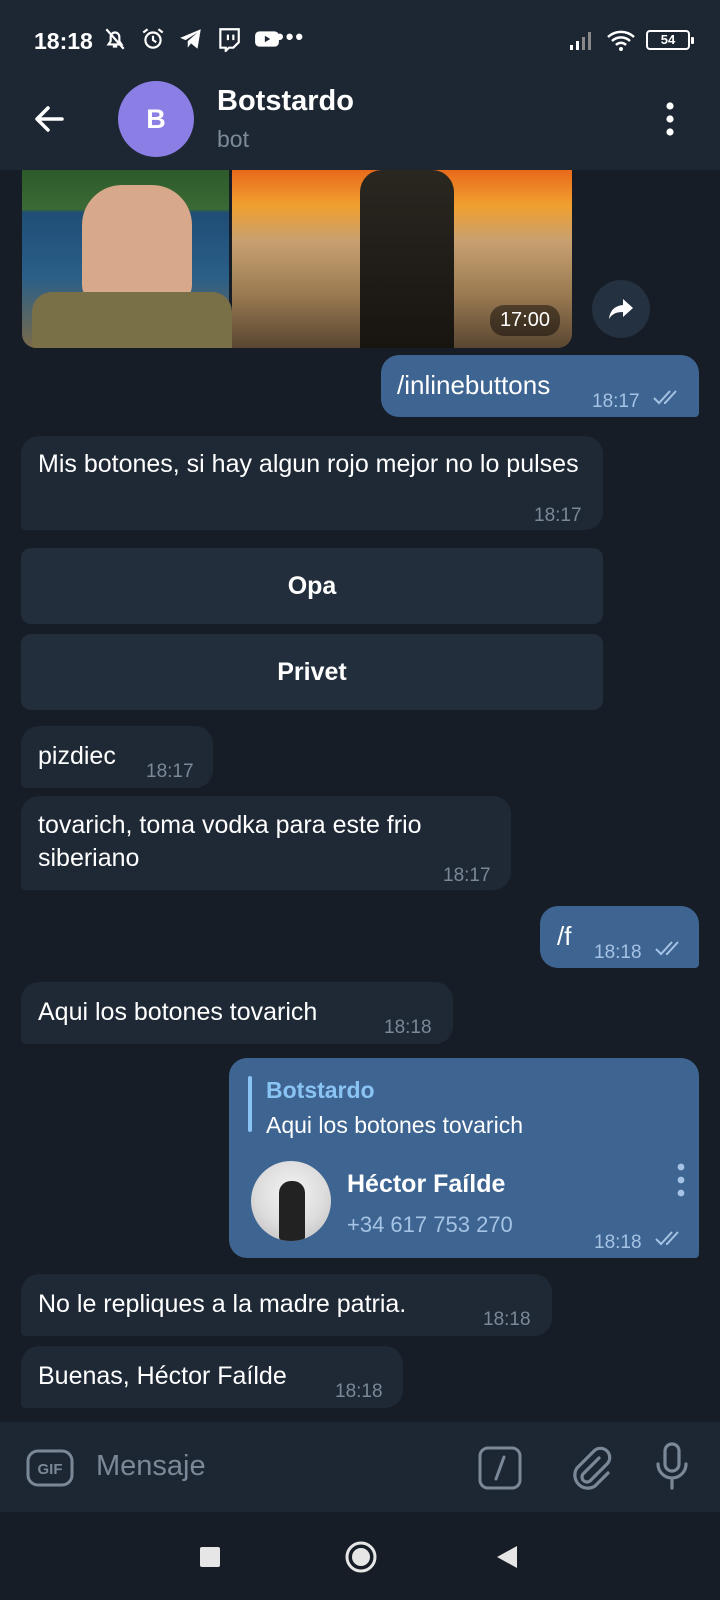 The height and width of the screenshot is (1600, 720). What do you see at coordinates (229, 40) in the screenshot?
I see `twitch-icon` at bounding box center [229, 40].